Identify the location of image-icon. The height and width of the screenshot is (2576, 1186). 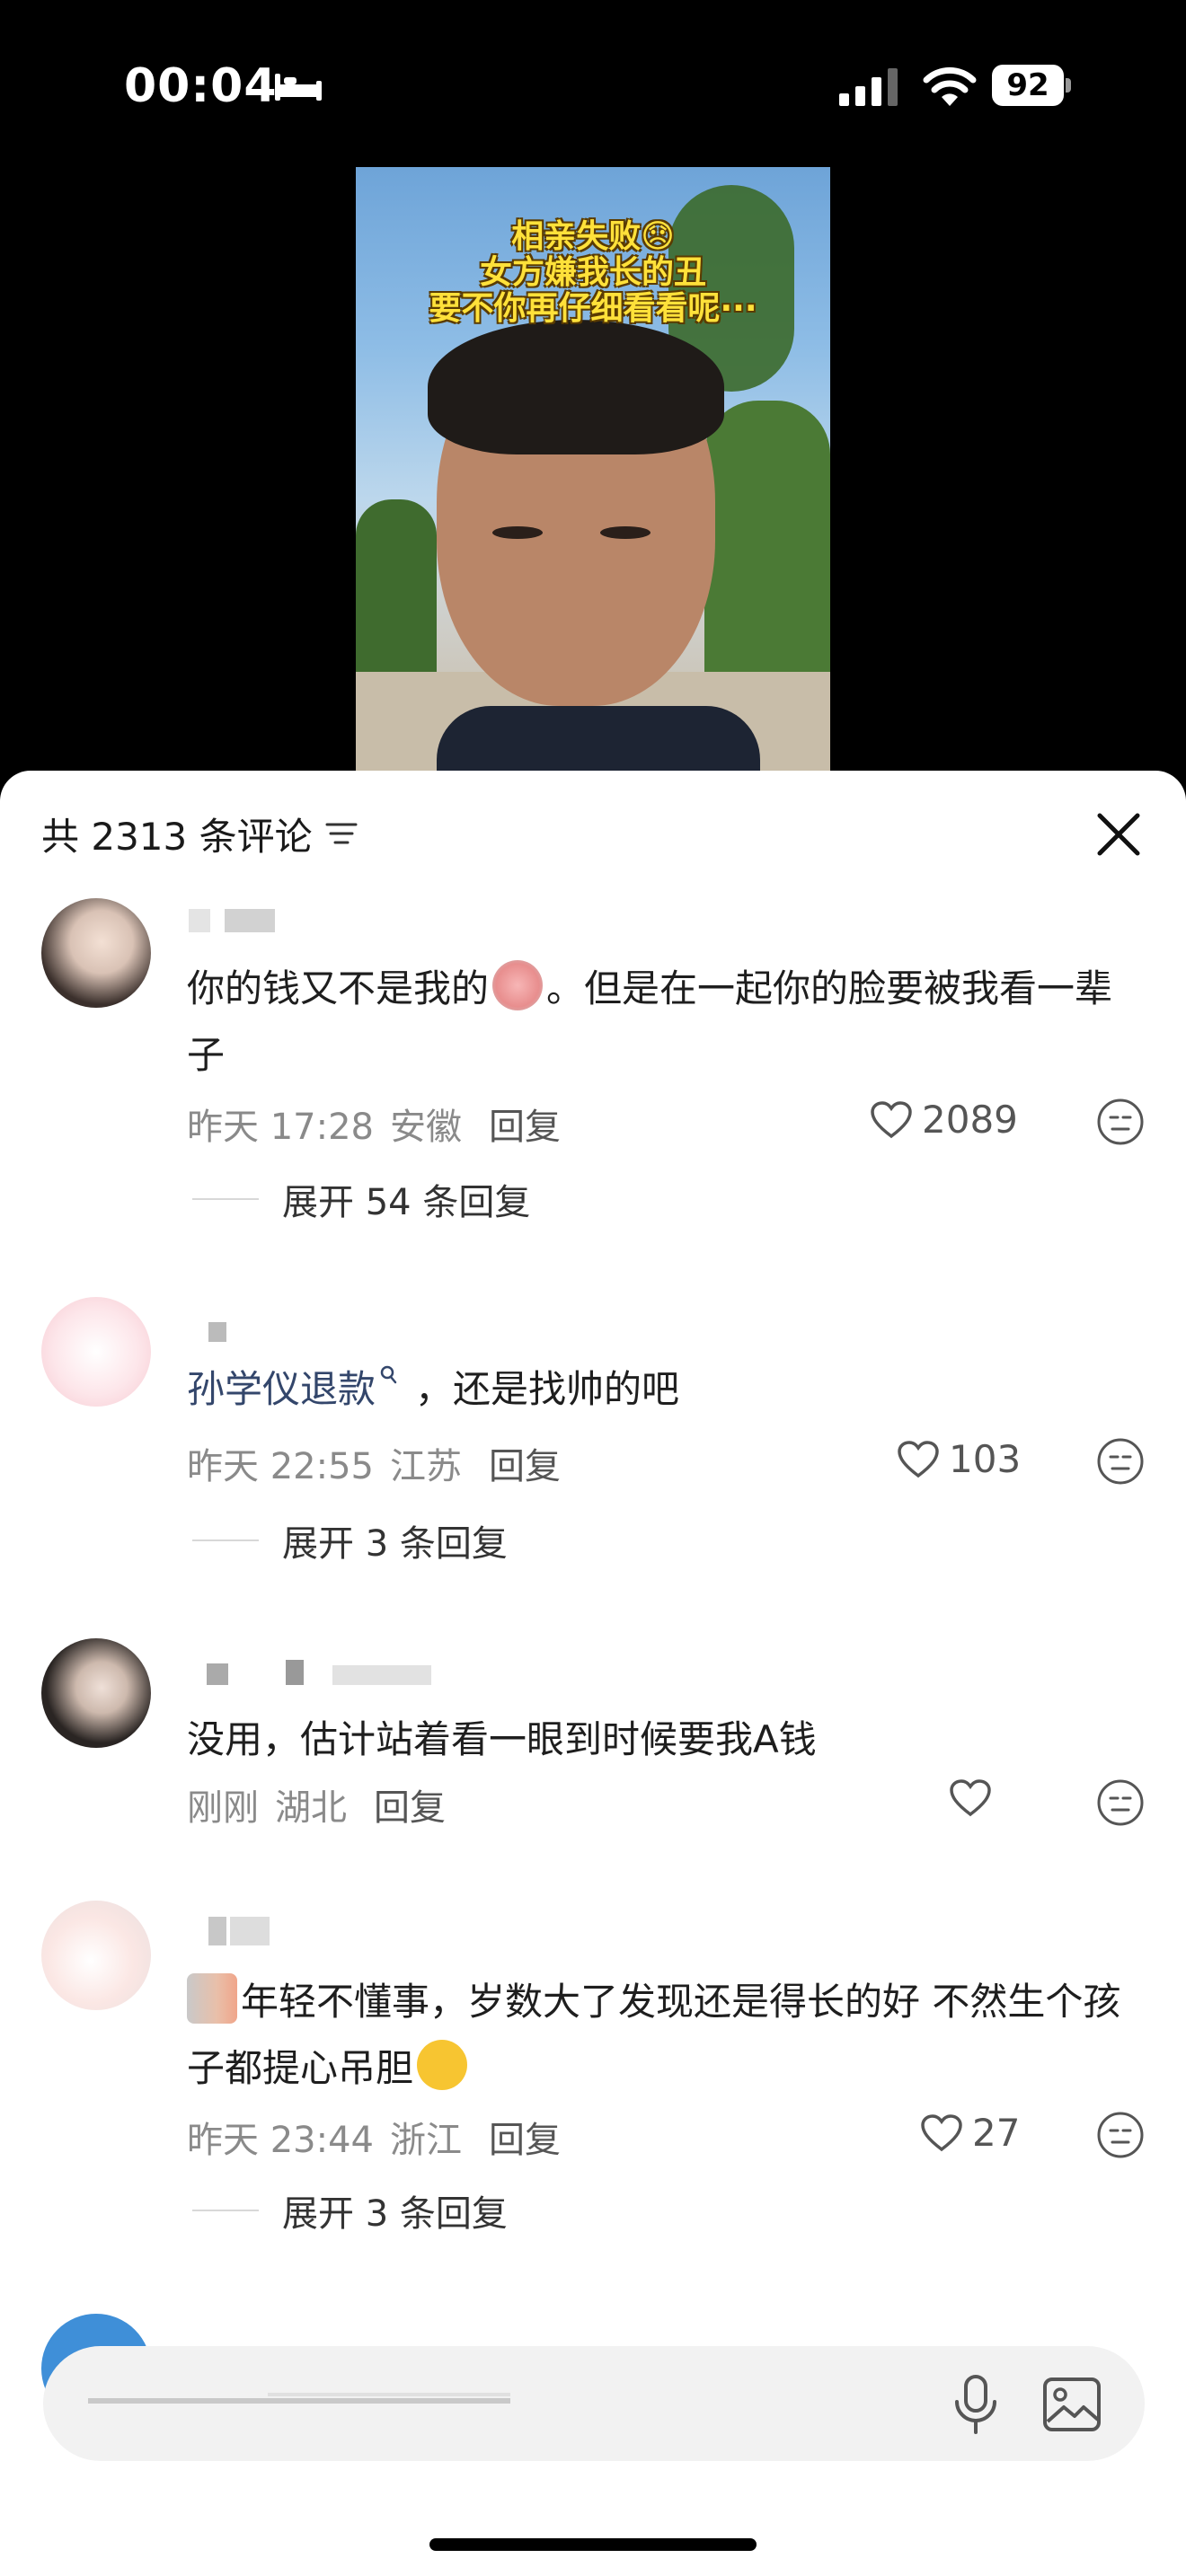
(1072, 2404).